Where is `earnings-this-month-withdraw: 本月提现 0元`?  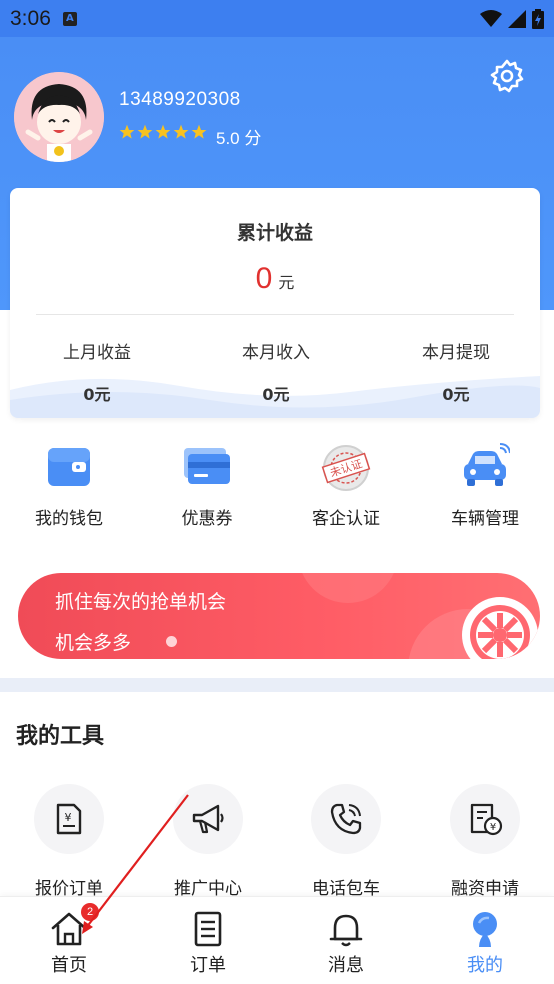 earnings-this-month-withdraw: 本月提现 0元 is located at coordinates (456, 371).